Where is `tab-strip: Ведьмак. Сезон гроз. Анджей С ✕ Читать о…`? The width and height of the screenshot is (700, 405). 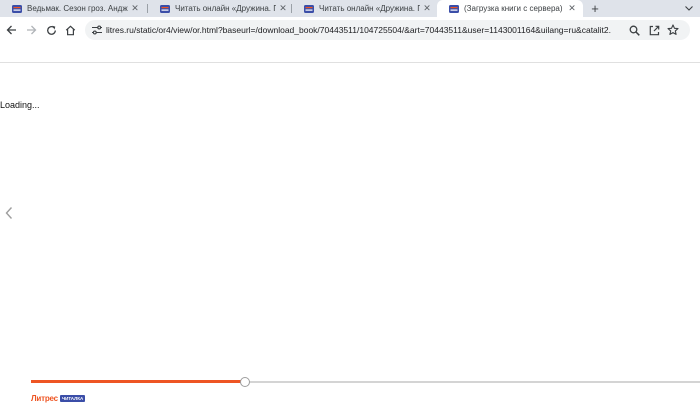 tab-strip: Ведьмак. Сезон гроз. Анджей С ✕ Читать о… is located at coordinates (350, 8).